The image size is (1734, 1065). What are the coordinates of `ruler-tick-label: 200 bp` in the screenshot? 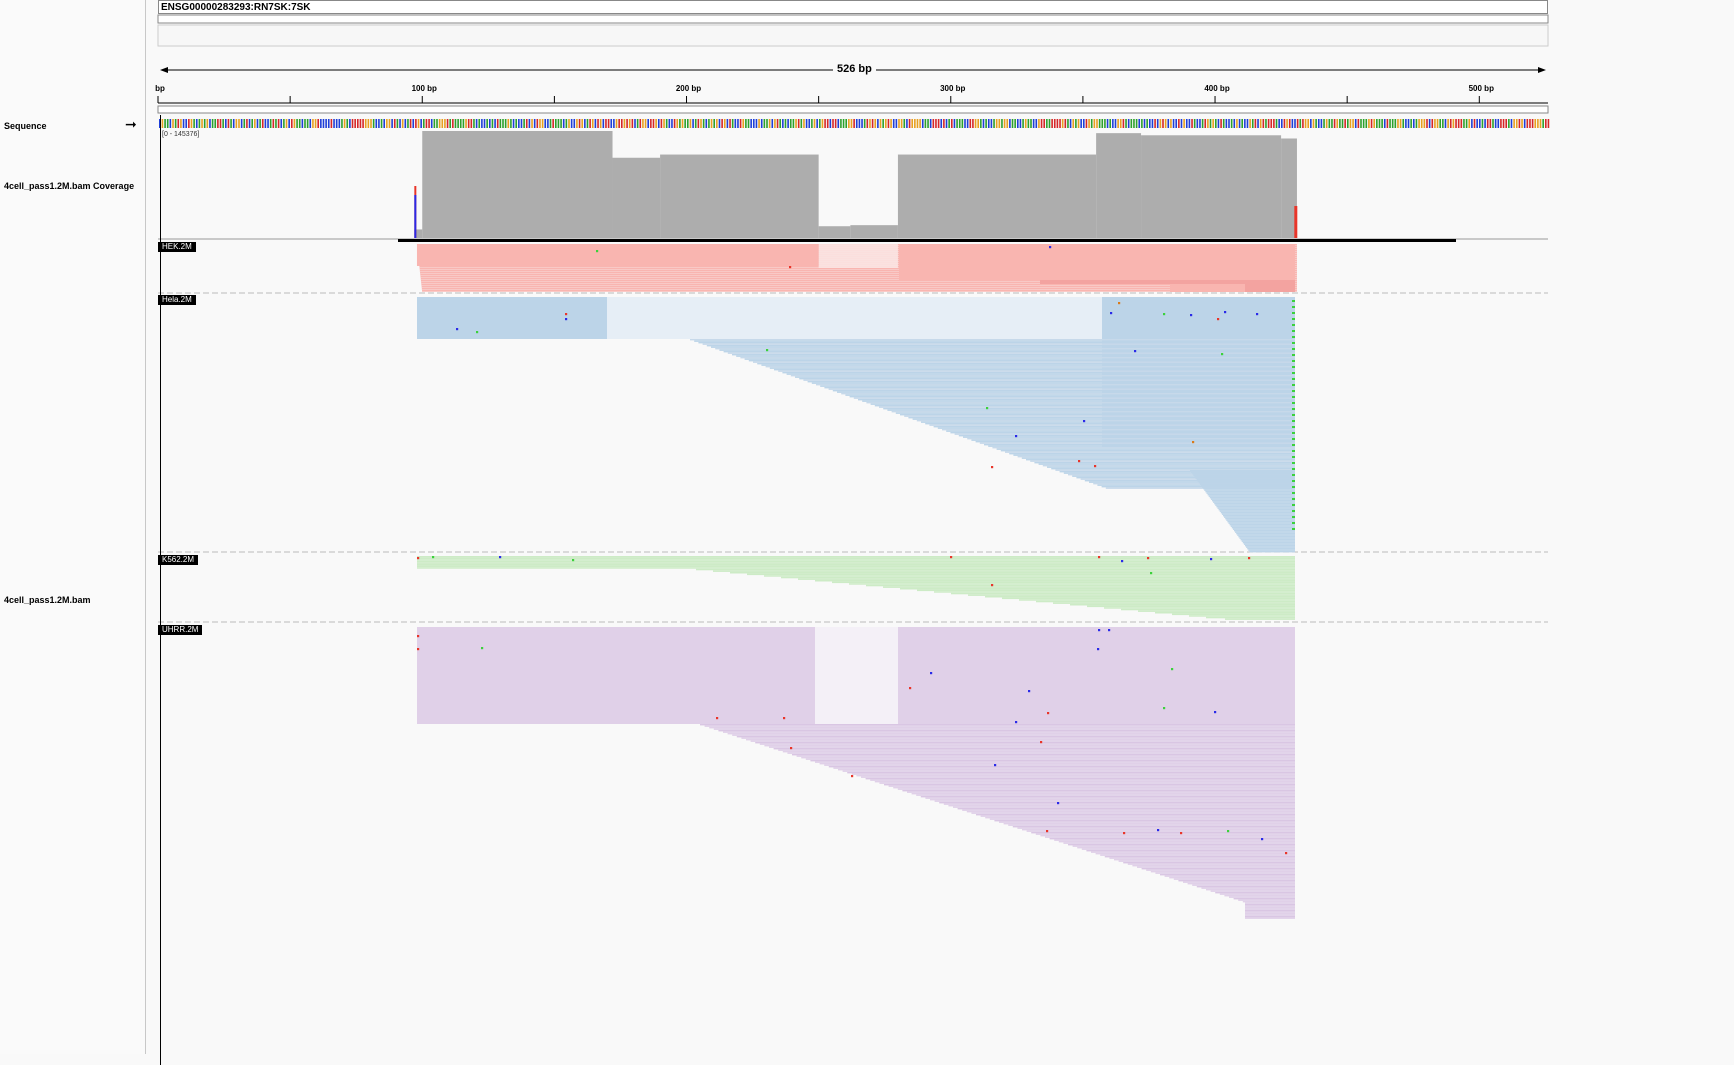 It's located at (688, 88).